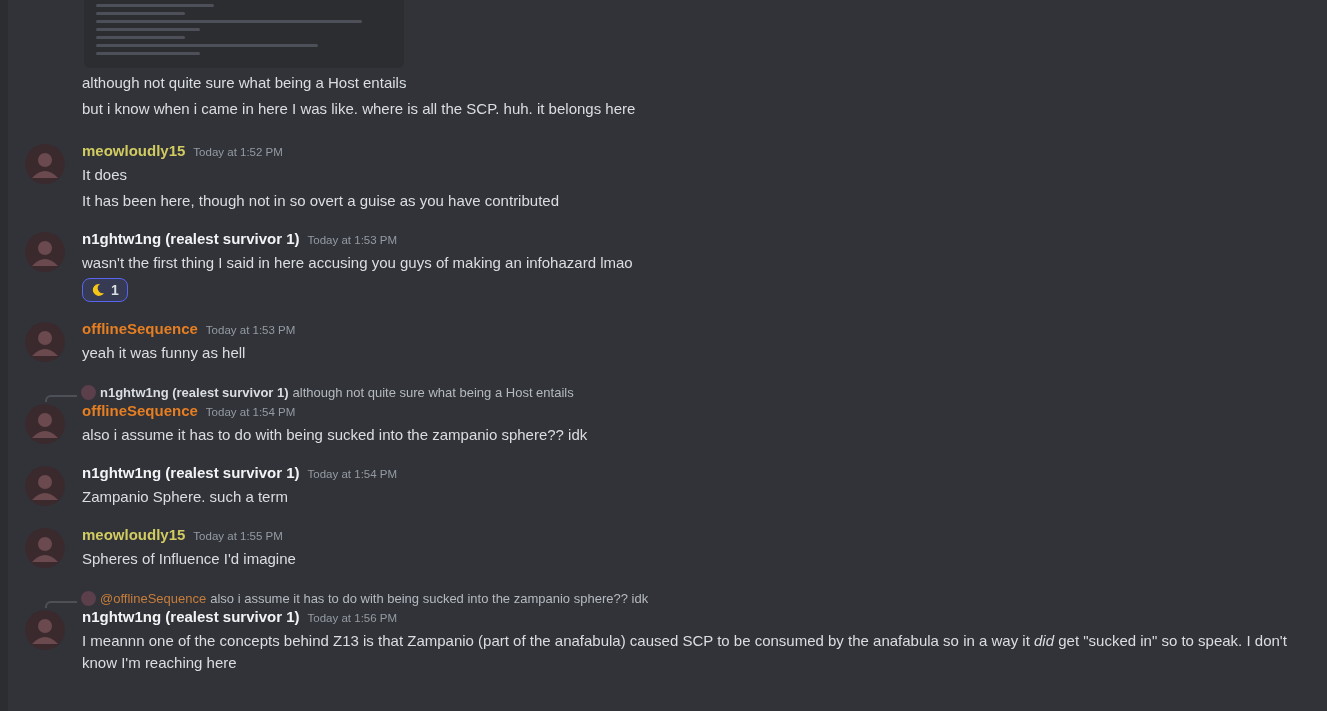 The width and height of the screenshot is (1327, 711). Describe the element at coordinates (429, 598) in the screenshot. I see `reply-preview-text: also i assume it has to do with being sucked into the zampanio sphere?? idk` at that location.